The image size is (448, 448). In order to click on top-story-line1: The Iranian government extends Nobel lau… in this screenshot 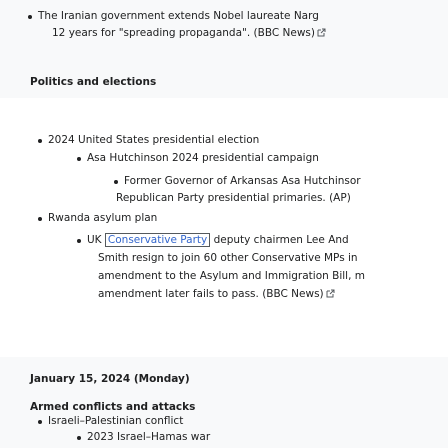, I will do `click(178, 16)`.